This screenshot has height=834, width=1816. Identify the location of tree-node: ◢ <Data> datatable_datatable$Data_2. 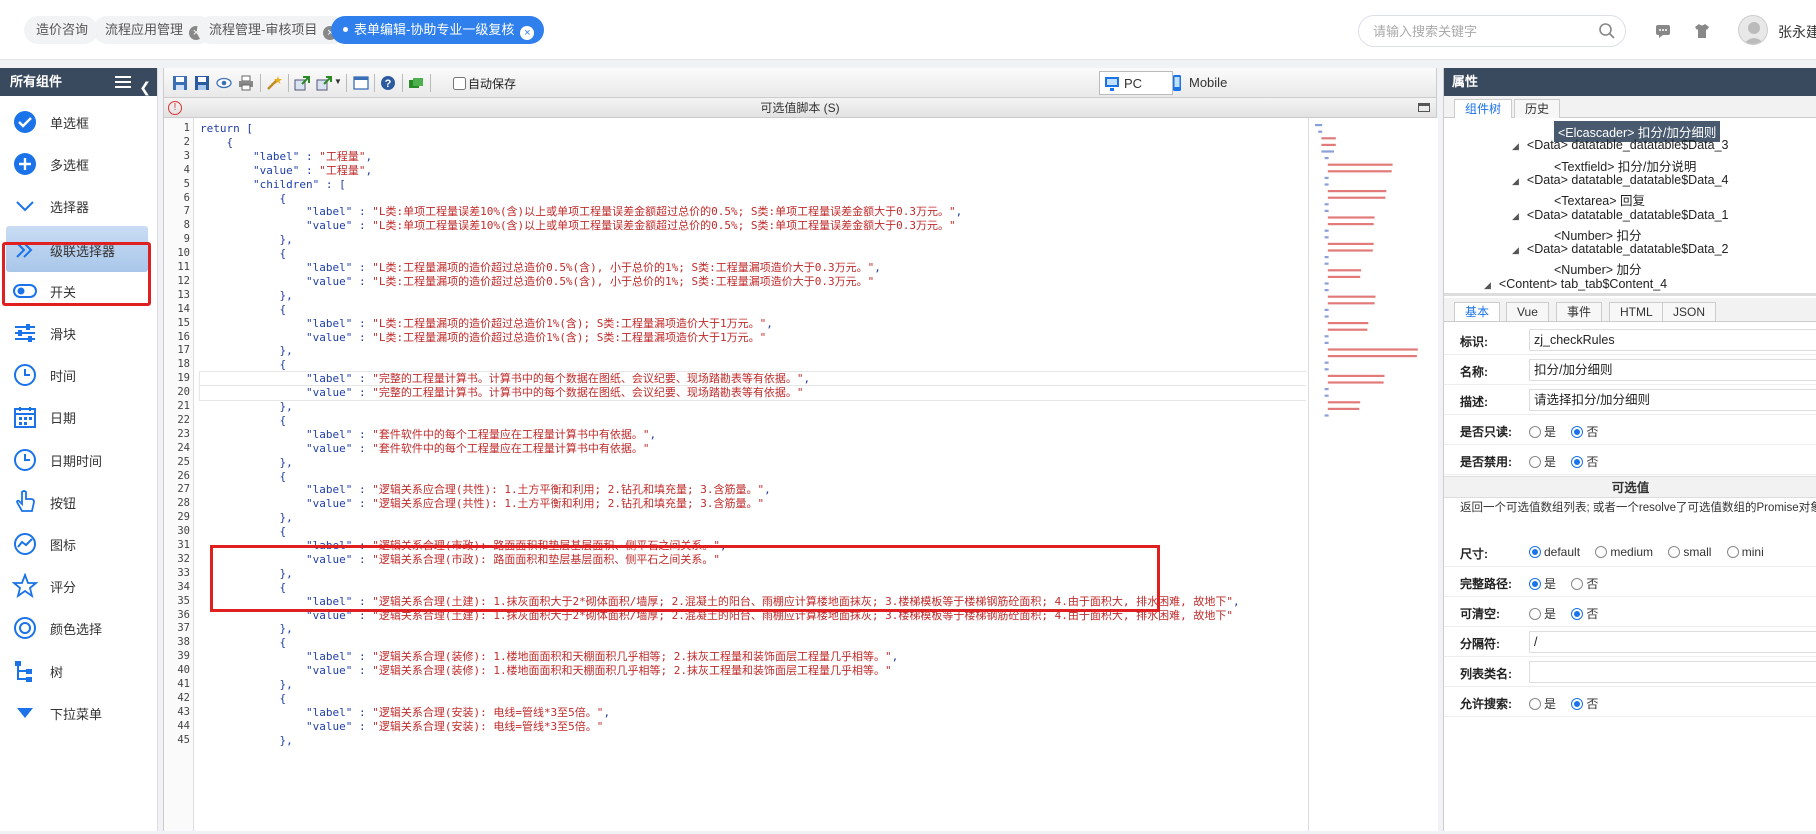
(1620, 249).